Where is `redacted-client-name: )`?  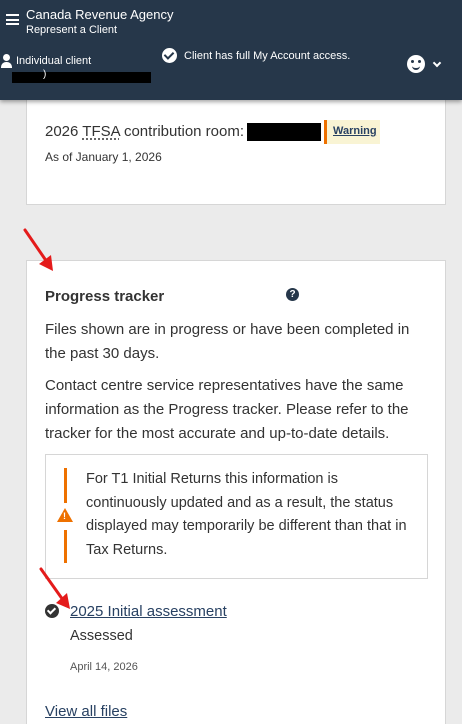
redacted-client-name: ) is located at coordinates (81, 76).